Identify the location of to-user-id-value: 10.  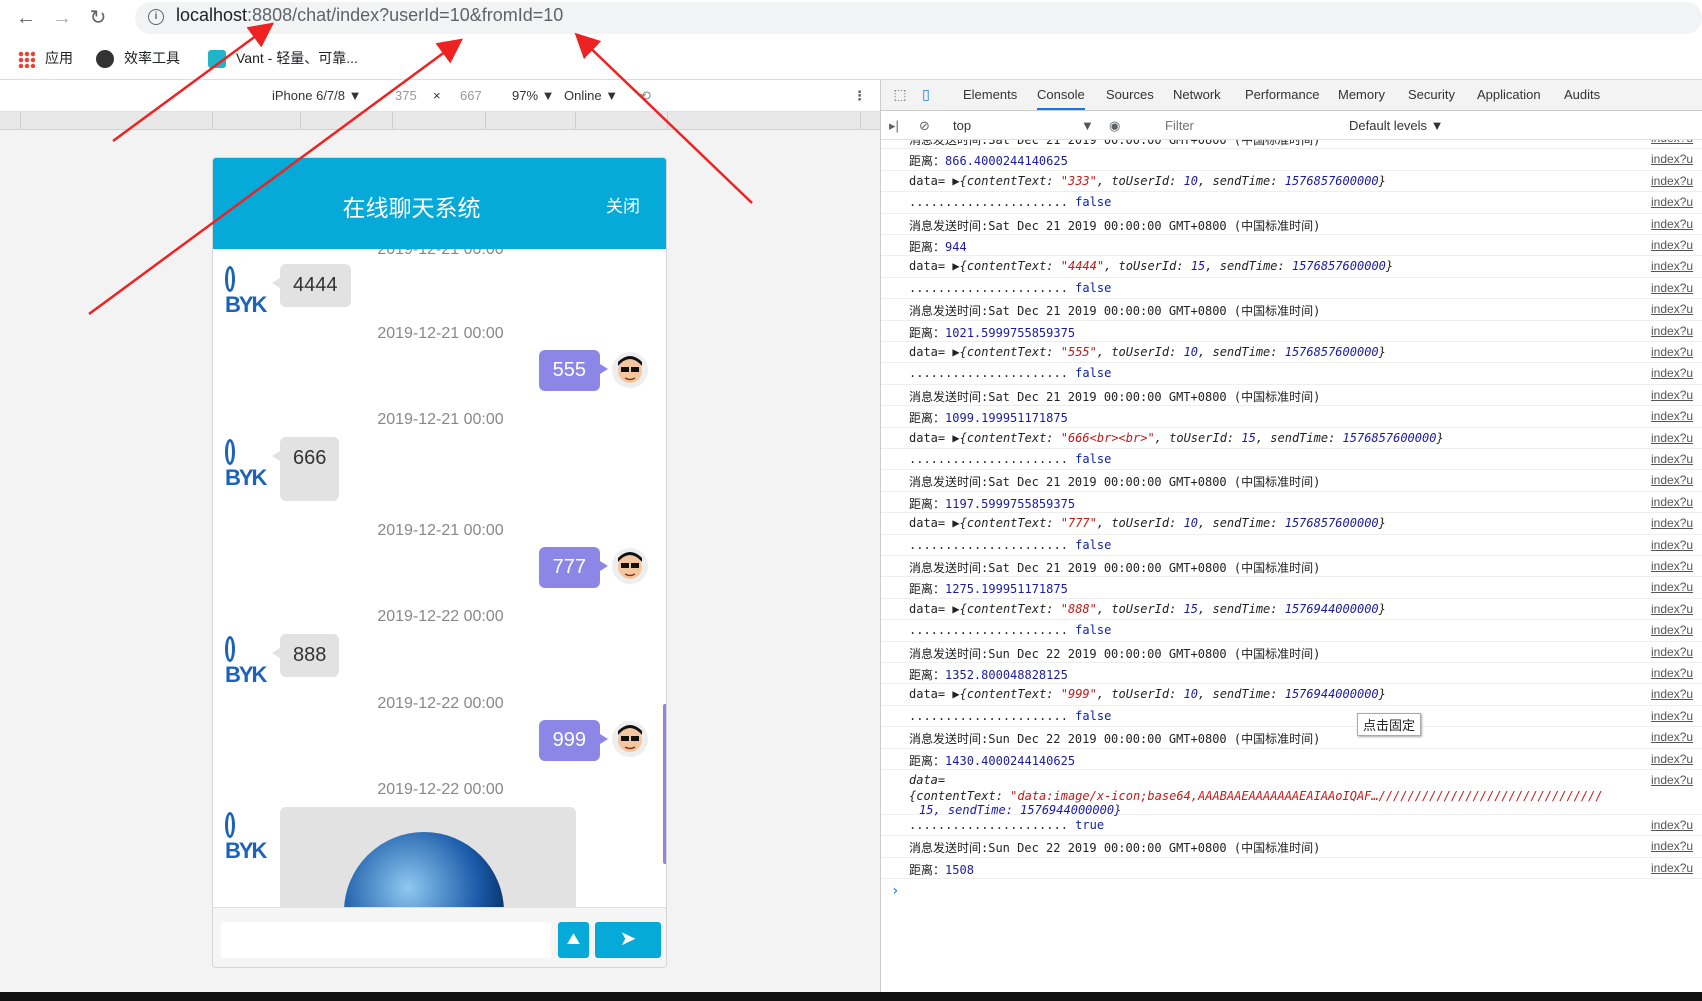
(1191, 352).